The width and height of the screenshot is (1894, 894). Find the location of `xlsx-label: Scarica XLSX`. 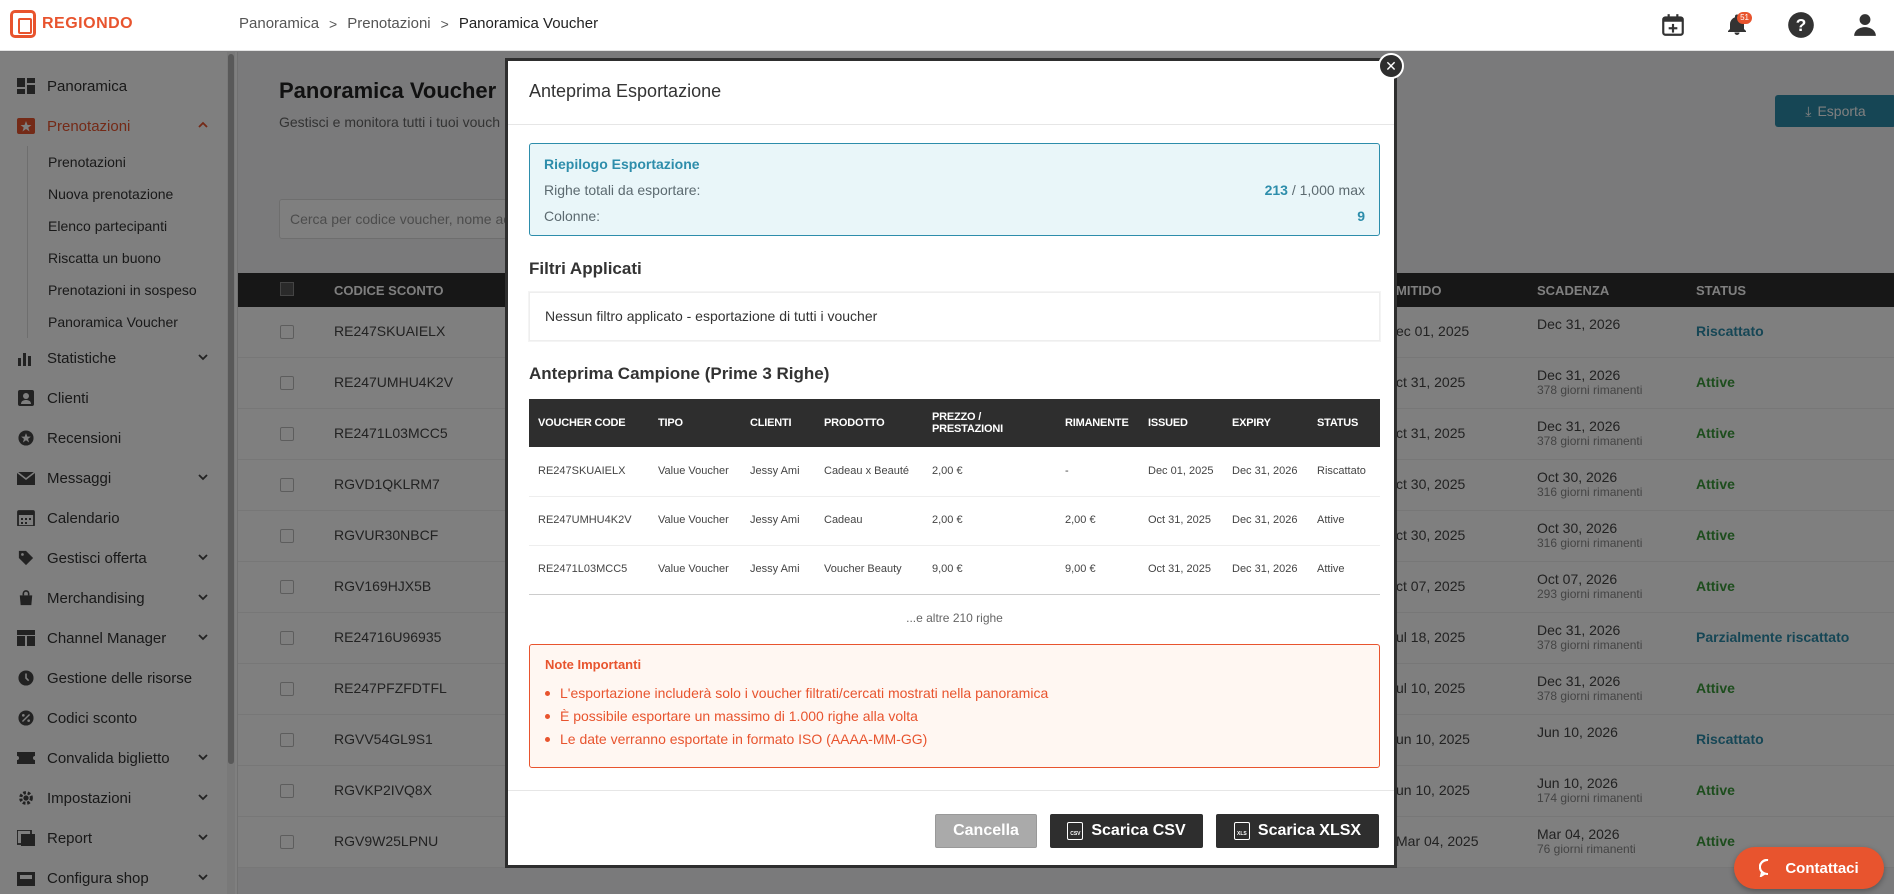

xlsx-label: Scarica XLSX is located at coordinates (1309, 830).